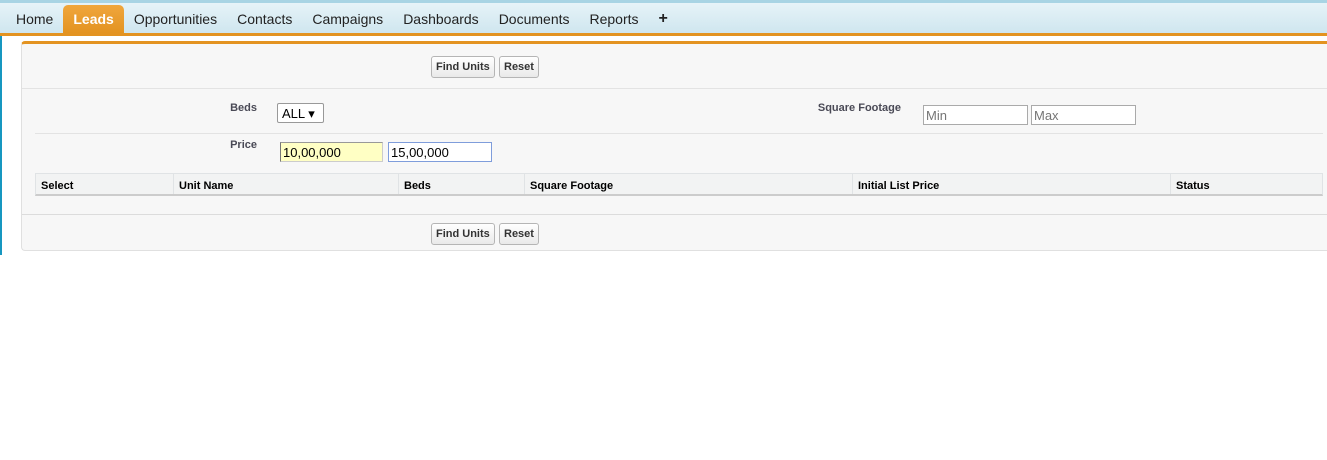 The width and height of the screenshot is (1327, 460). I want to click on tab-home: Home, so click(34, 19).